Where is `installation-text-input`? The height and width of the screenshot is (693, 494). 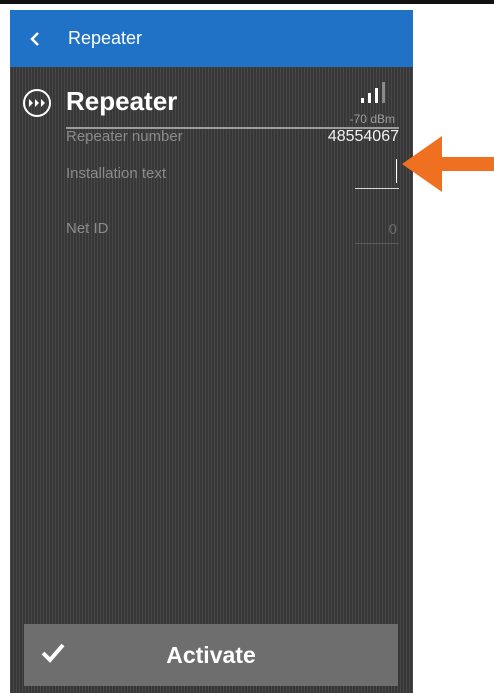
installation-text-input is located at coordinates (377, 174).